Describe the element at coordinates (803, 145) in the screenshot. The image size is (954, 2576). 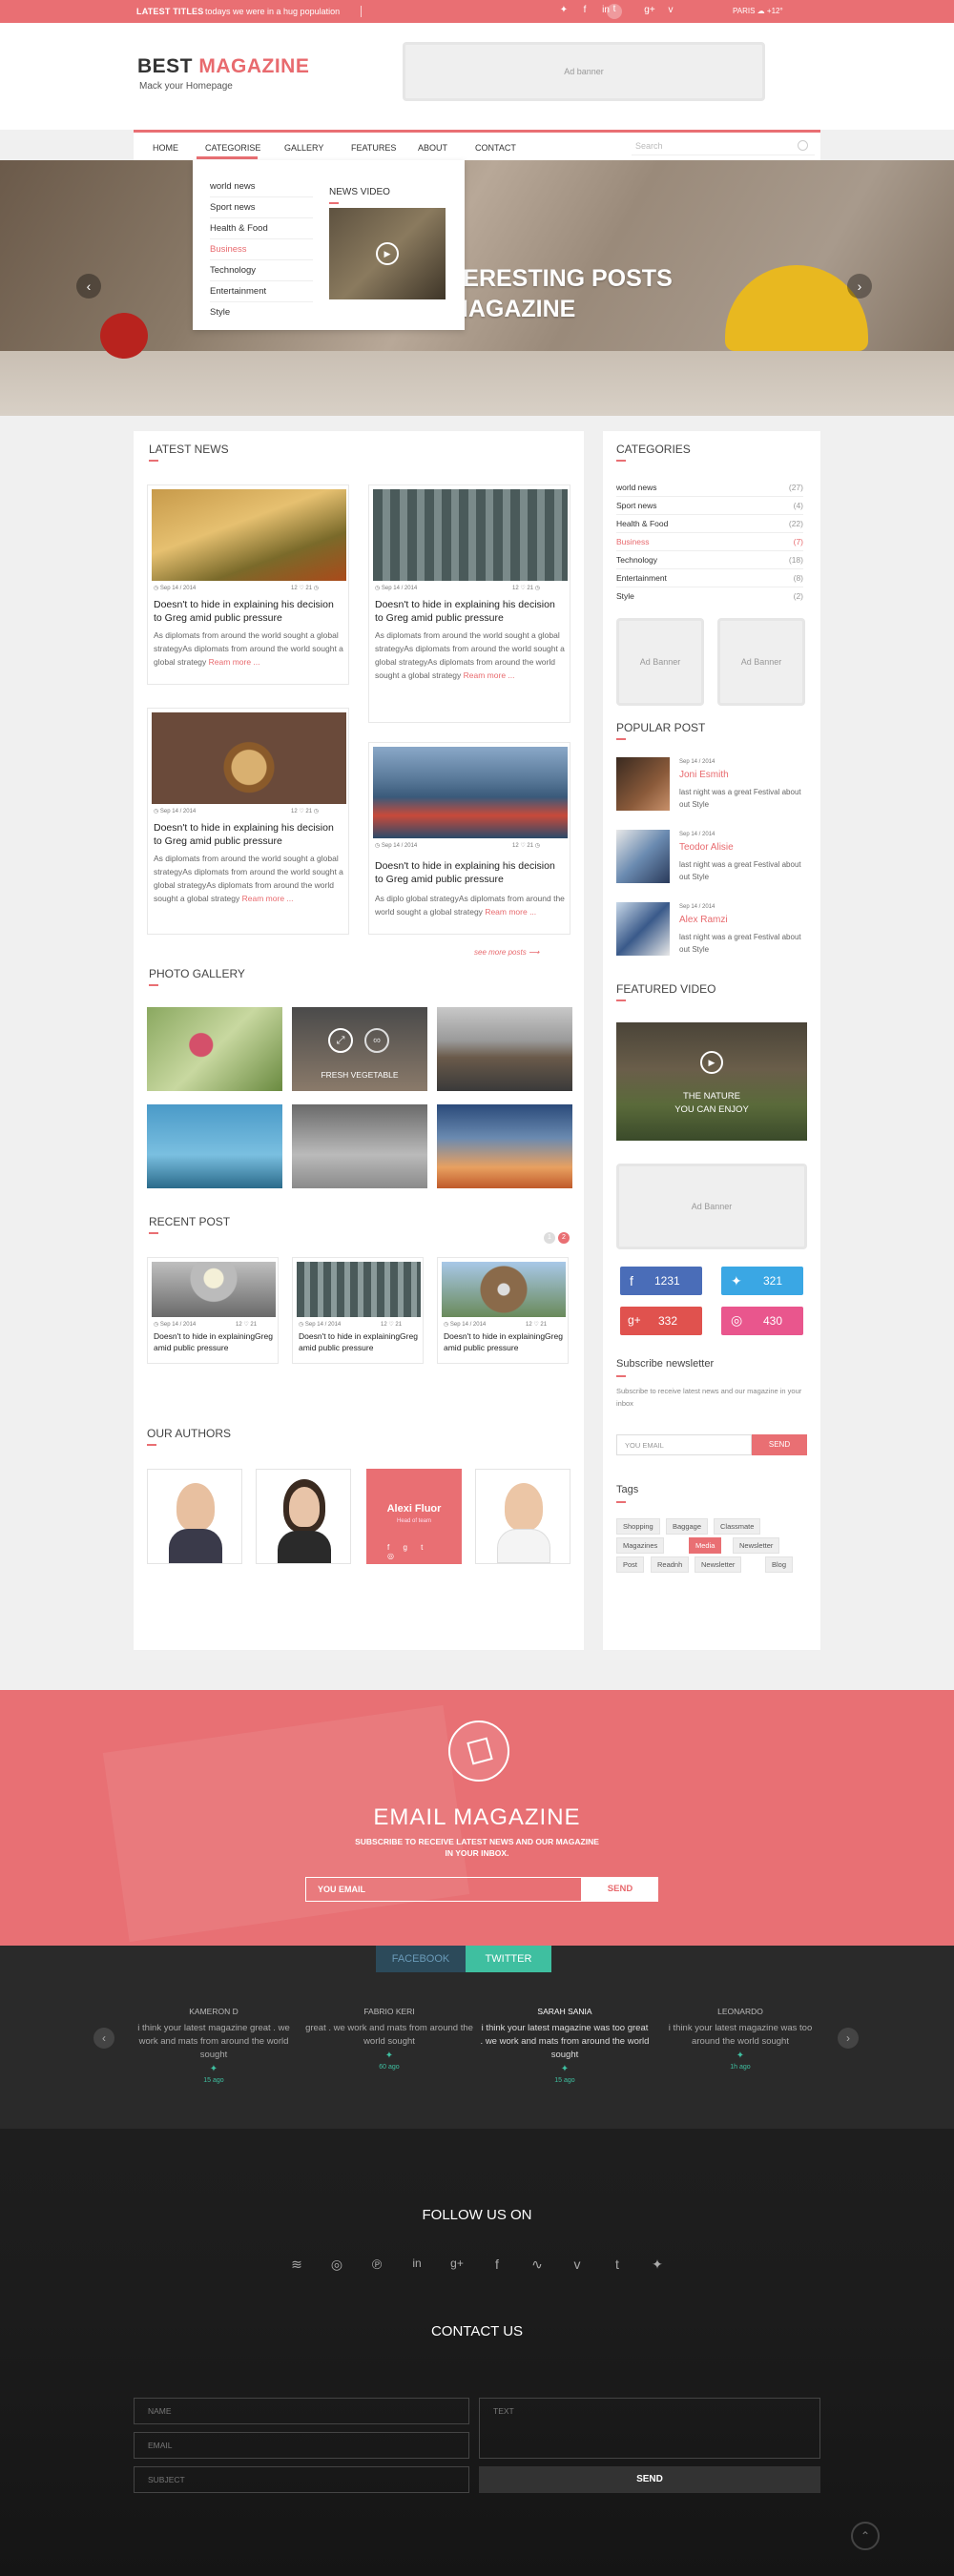
I see `search-icon` at that location.